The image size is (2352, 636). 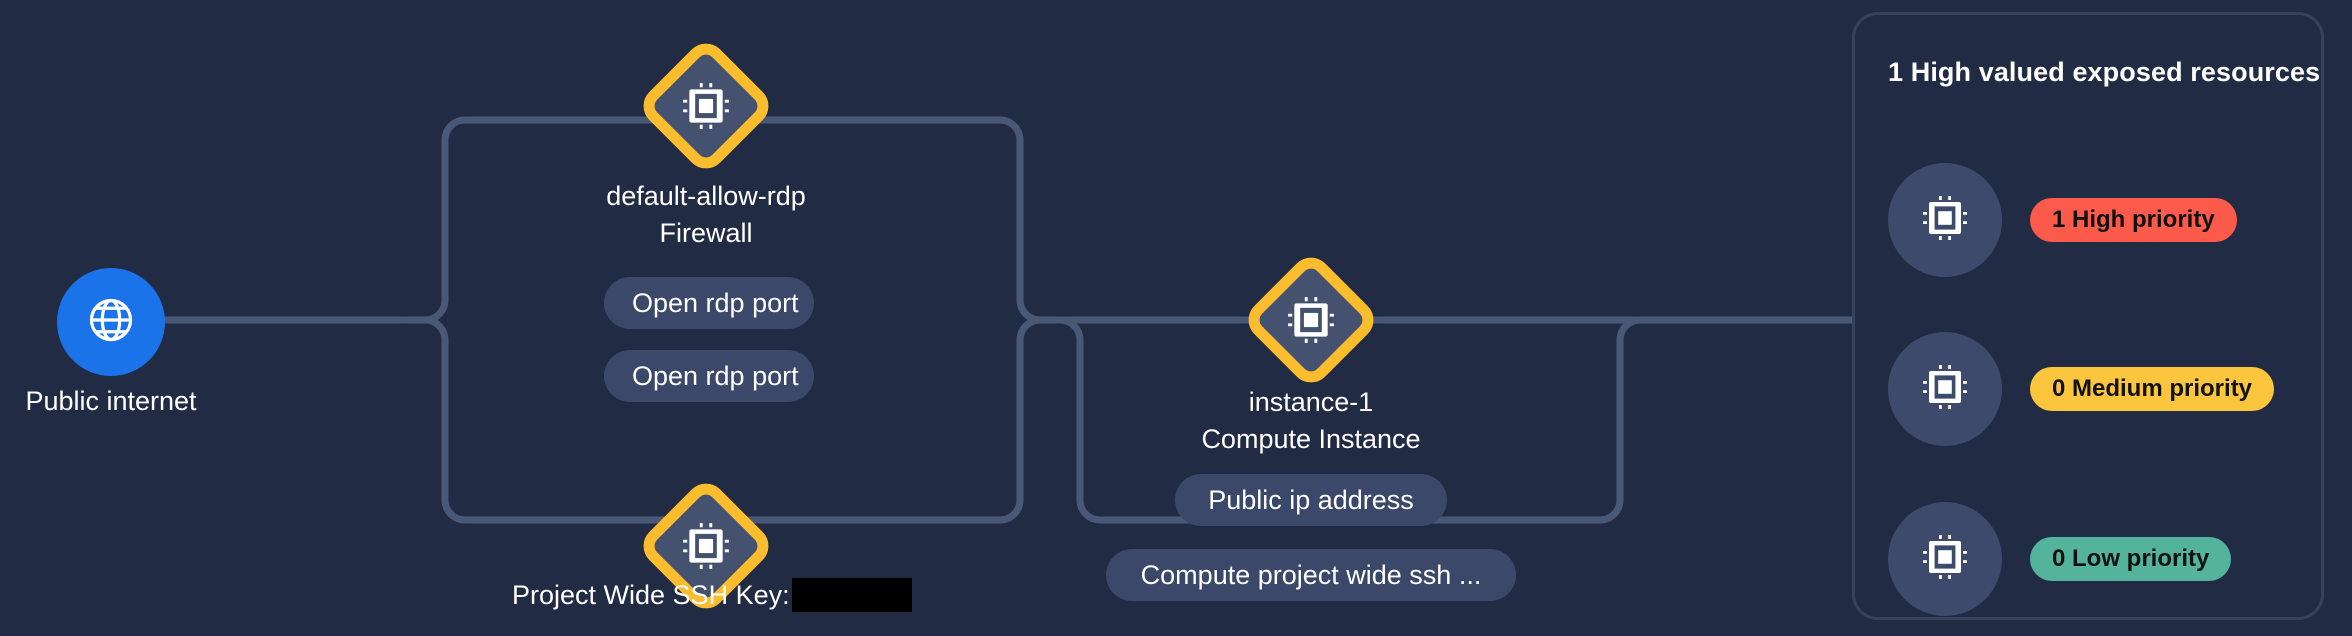 I want to click on node-firewall-caption: default-allow-rdp Firewall, so click(x=706, y=215).